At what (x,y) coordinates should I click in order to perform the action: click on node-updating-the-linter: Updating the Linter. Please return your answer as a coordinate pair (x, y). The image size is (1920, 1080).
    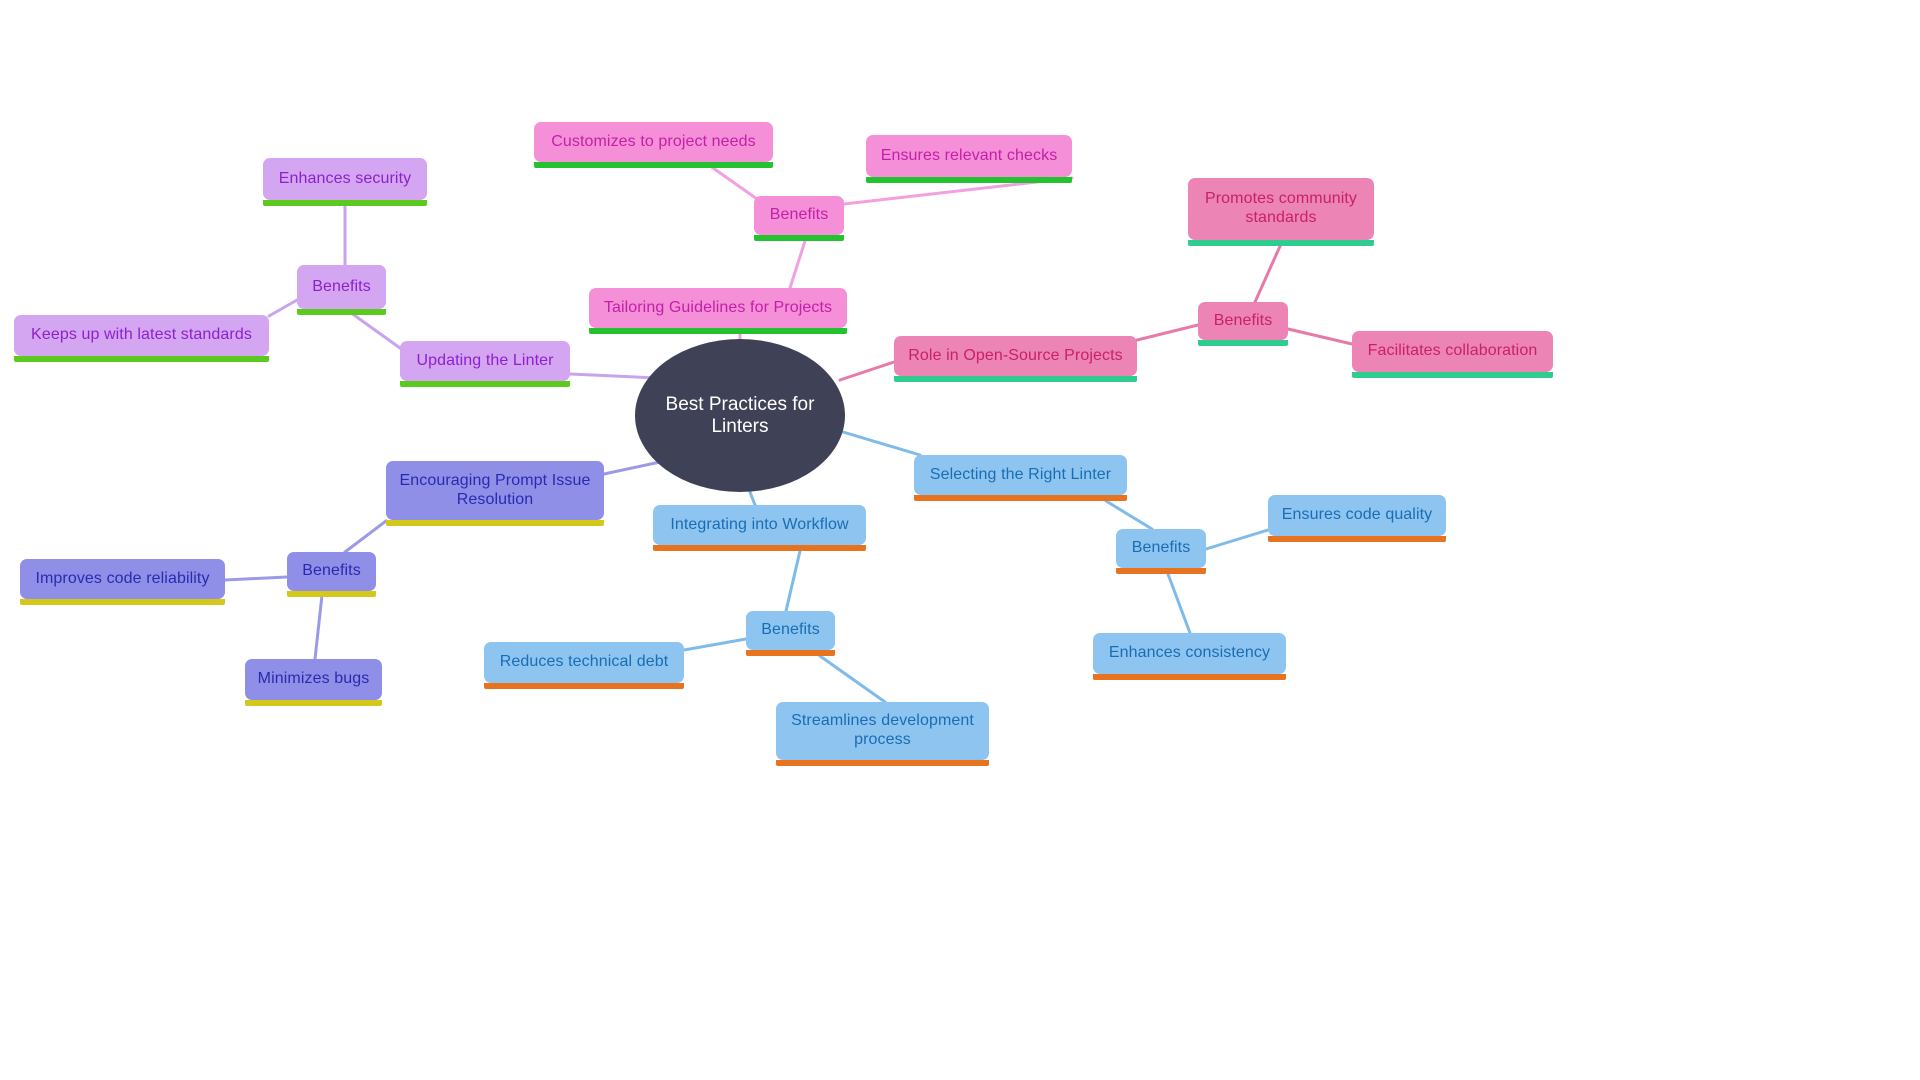
    Looking at the image, I should click on (485, 364).